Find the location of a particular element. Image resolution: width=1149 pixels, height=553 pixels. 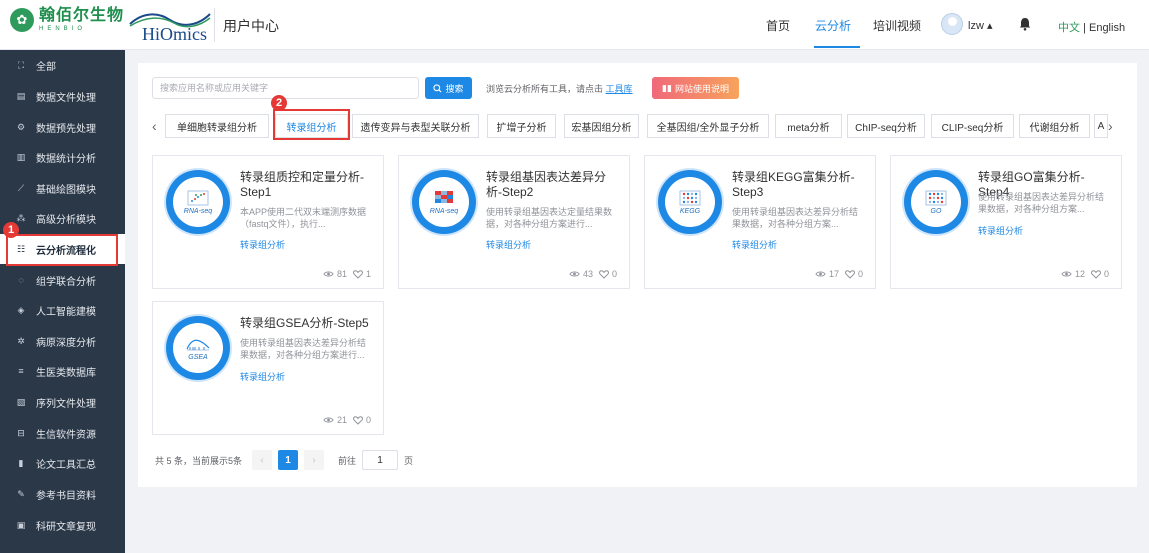

tabs-prev-arrow: ‹ is located at coordinates (154, 126).